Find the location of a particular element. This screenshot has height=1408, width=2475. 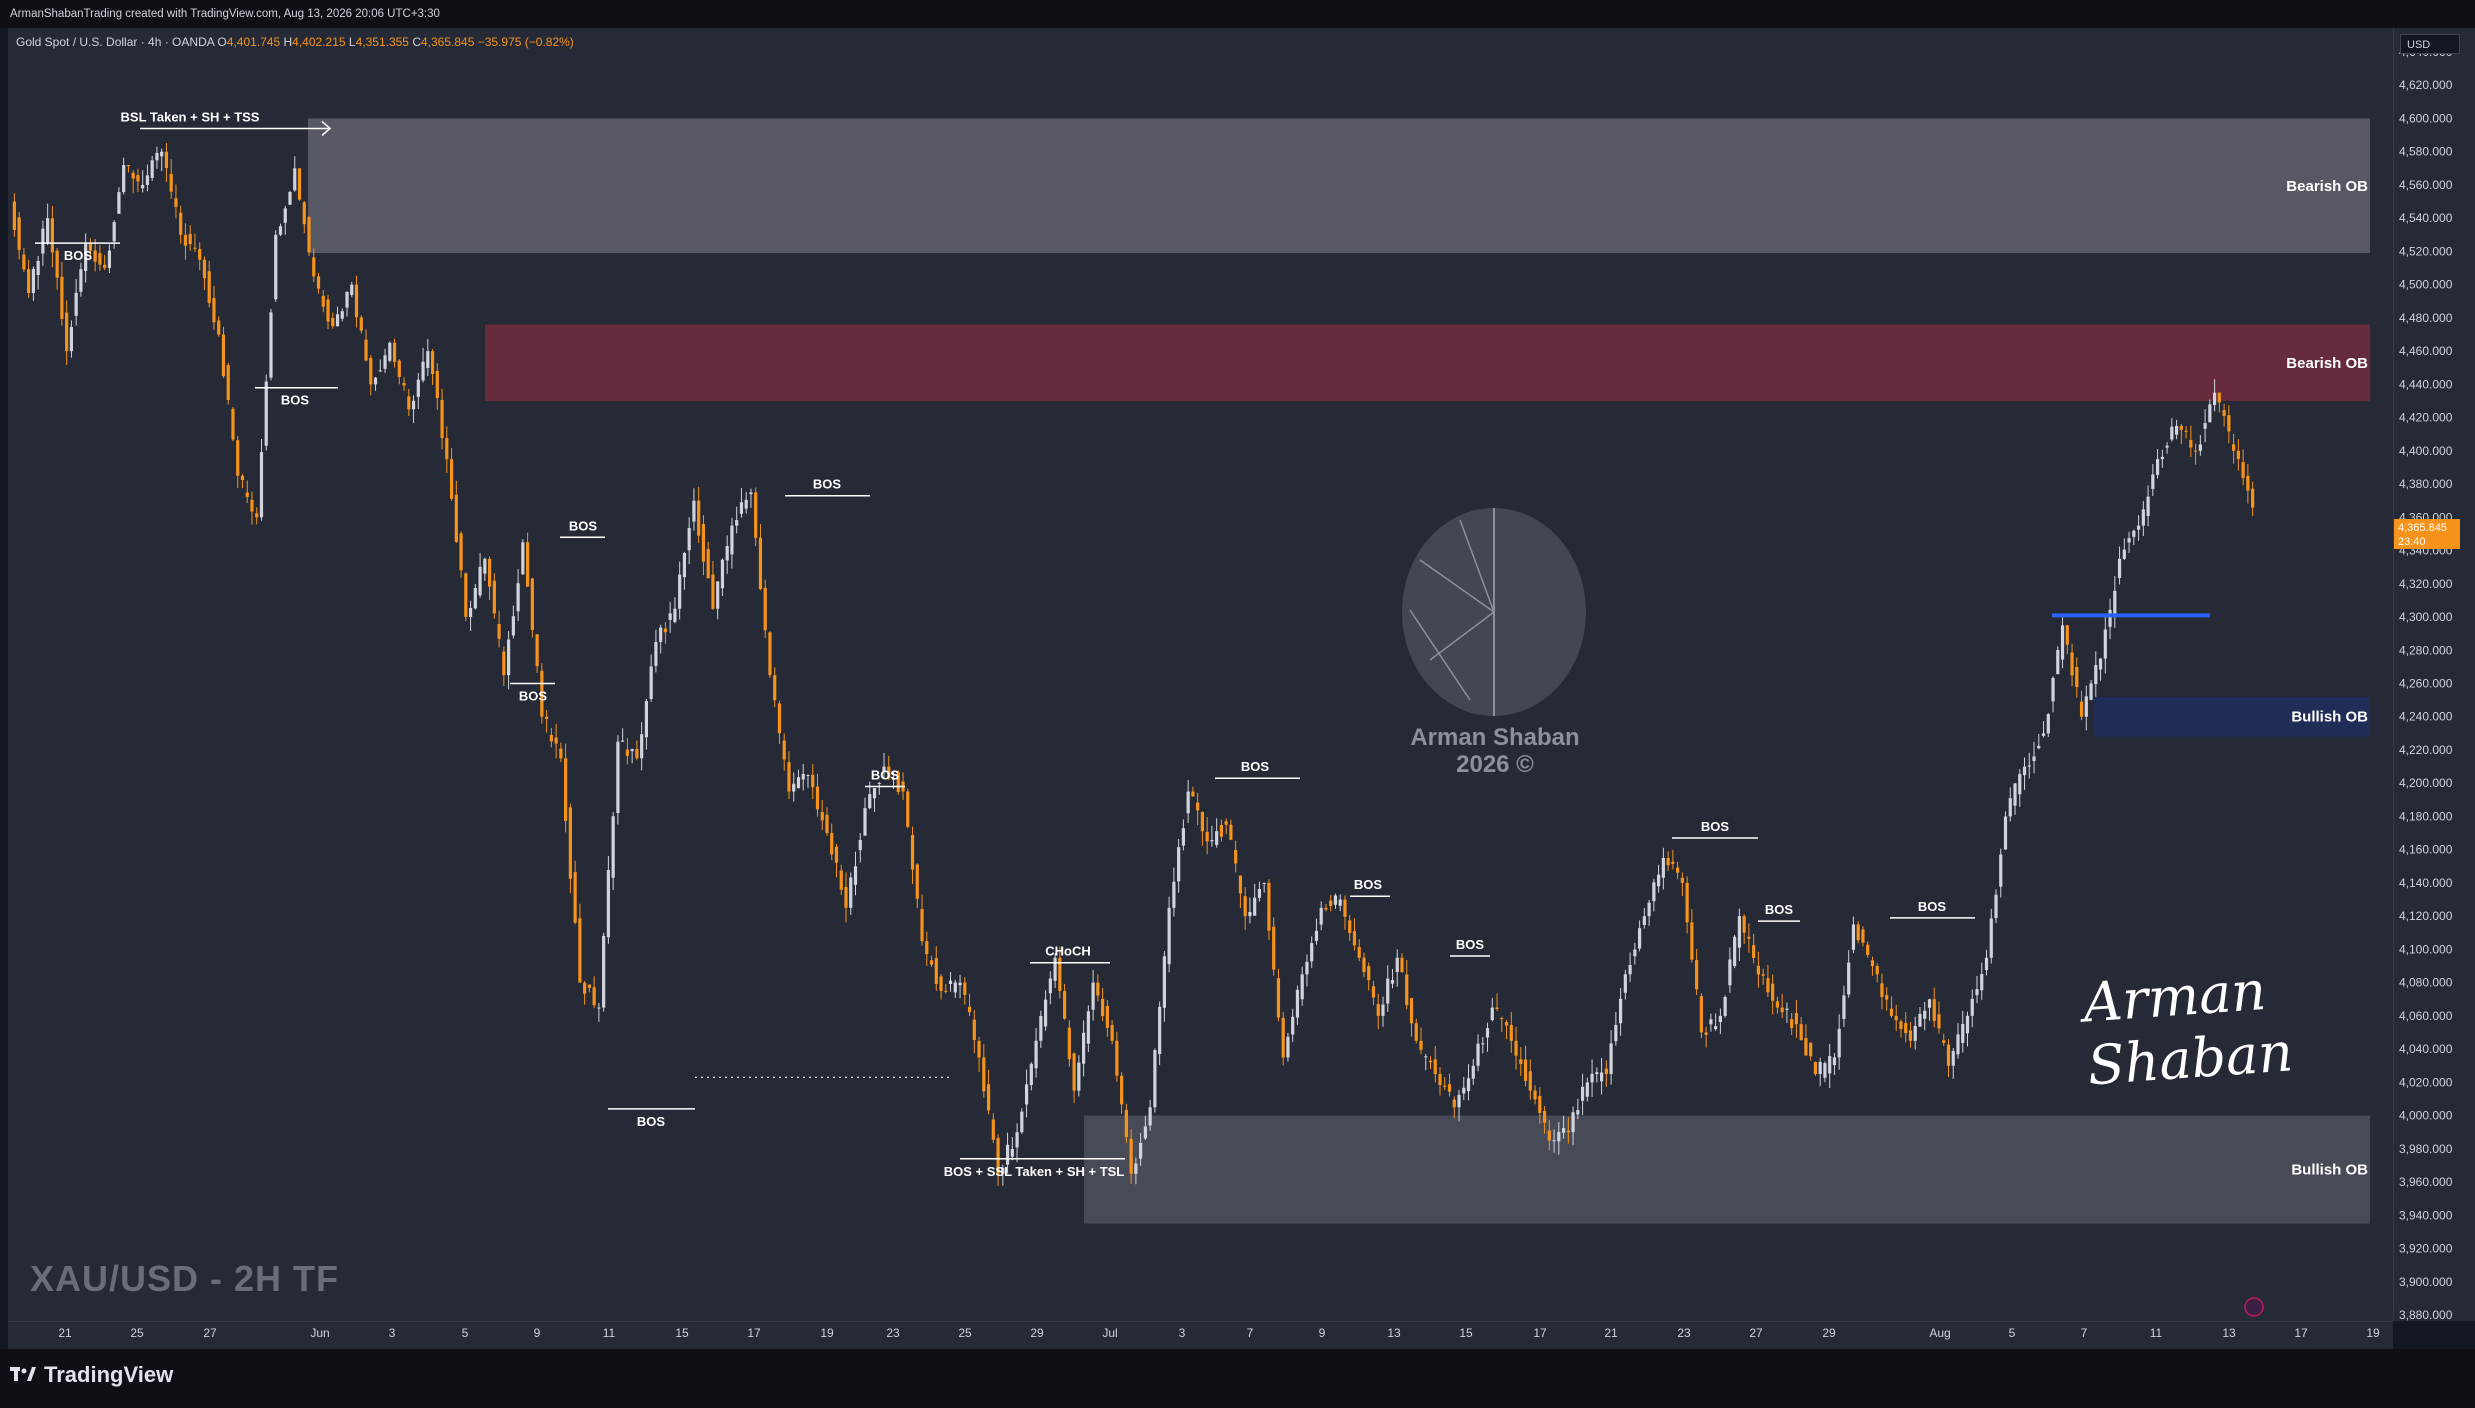

symbol-name: Gold Spot / U.S. Dollar · 4h · OANDA is located at coordinates (115, 42).